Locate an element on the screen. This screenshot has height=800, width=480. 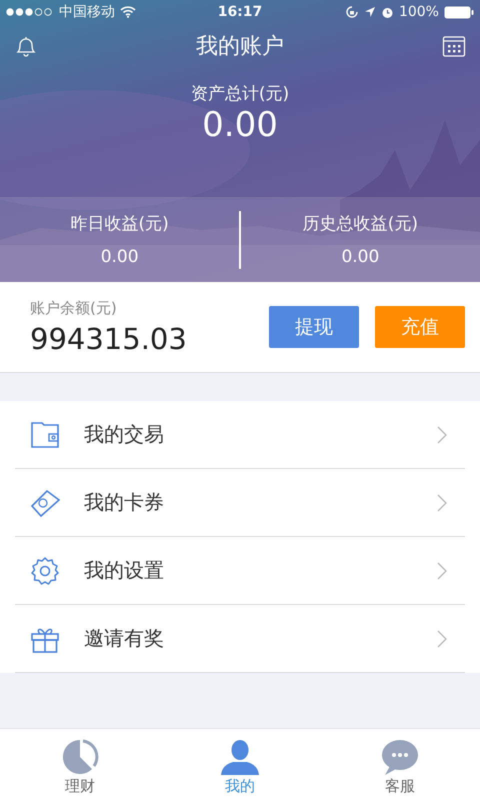
tab: 理财 is located at coordinates (80, 764).